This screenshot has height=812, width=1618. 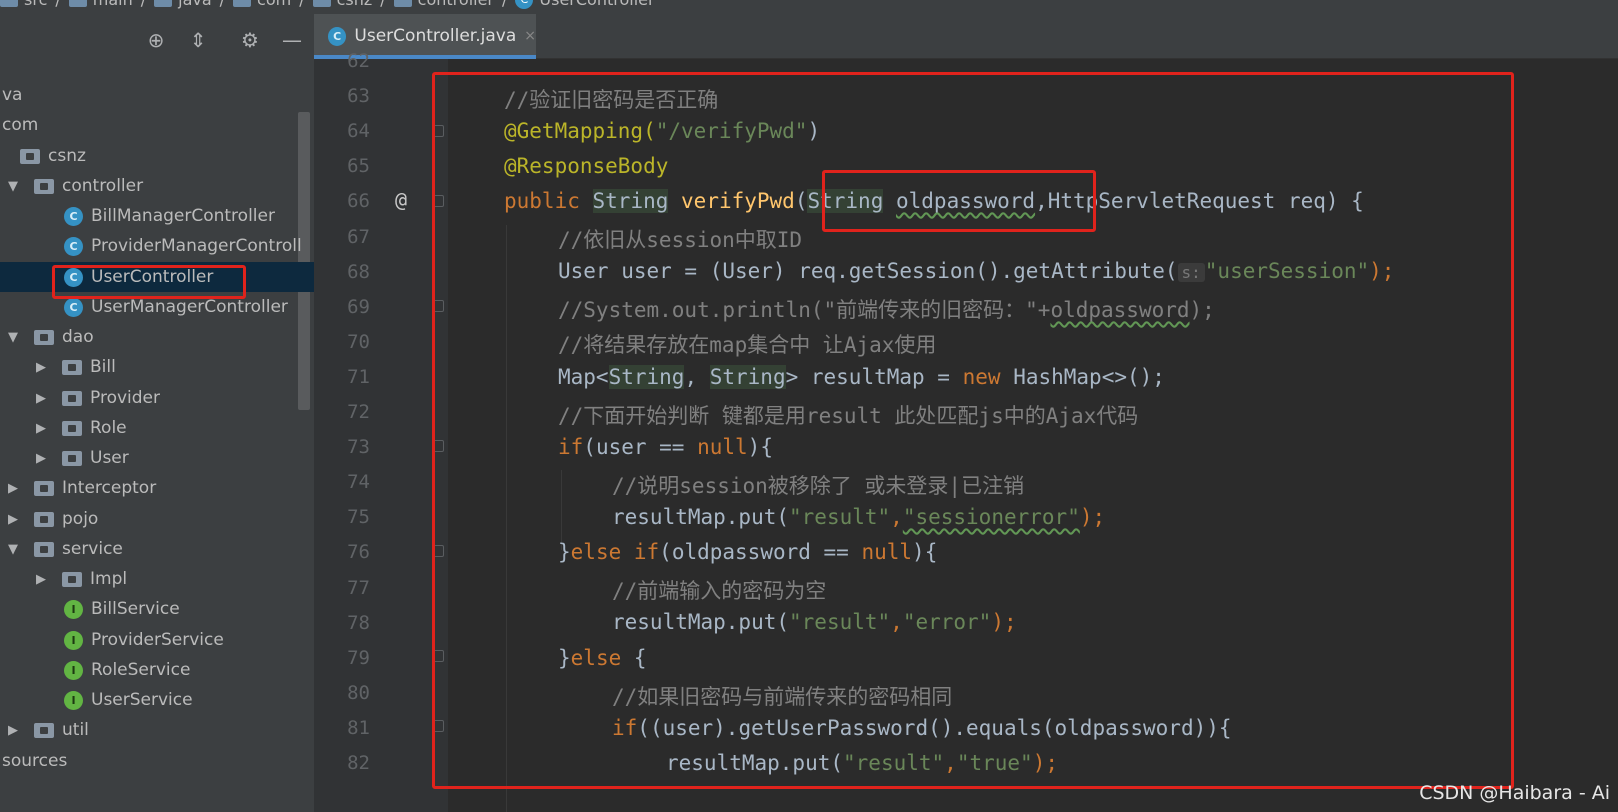 What do you see at coordinates (157, 307) in the screenshot?
I see `tree-item-usermanagercontroller: C UserManagerController` at bounding box center [157, 307].